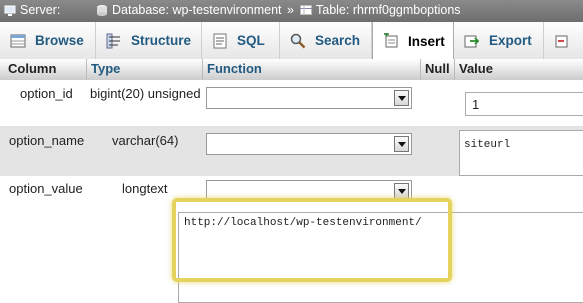 This screenshot has width=583, height=303. What do you see at coordinates (234, 68) in the screenshot?
I see `function-header: Function` at bounding box center [234, 68].